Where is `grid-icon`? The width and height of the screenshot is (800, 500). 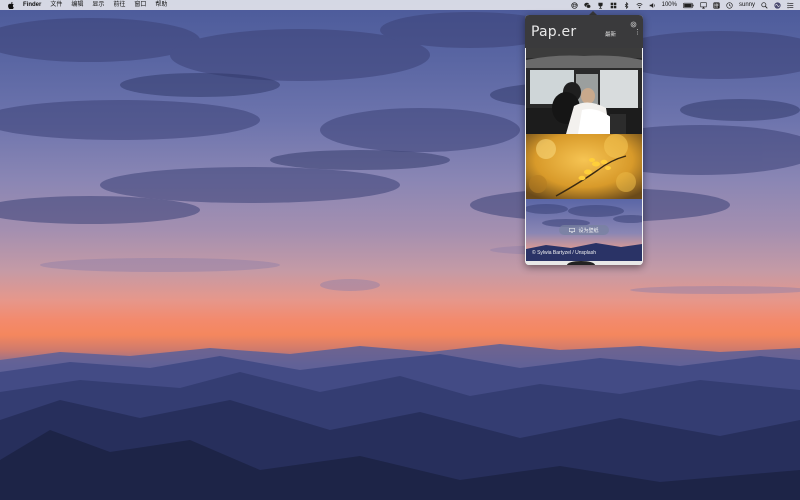 grid-icon is located at coordinates (613, 5).